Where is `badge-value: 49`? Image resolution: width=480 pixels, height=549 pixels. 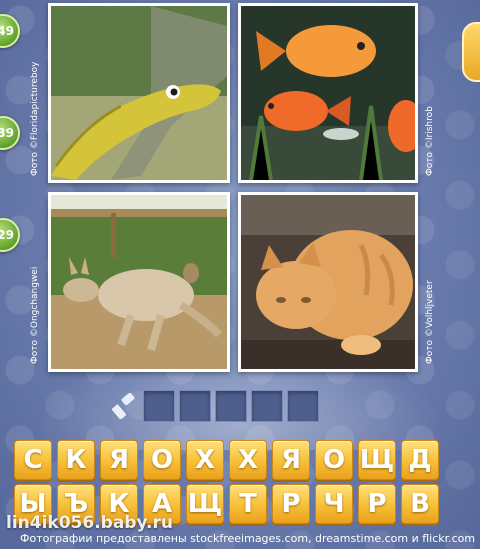 badge-value: 49 is located at coordinates (7, 31).